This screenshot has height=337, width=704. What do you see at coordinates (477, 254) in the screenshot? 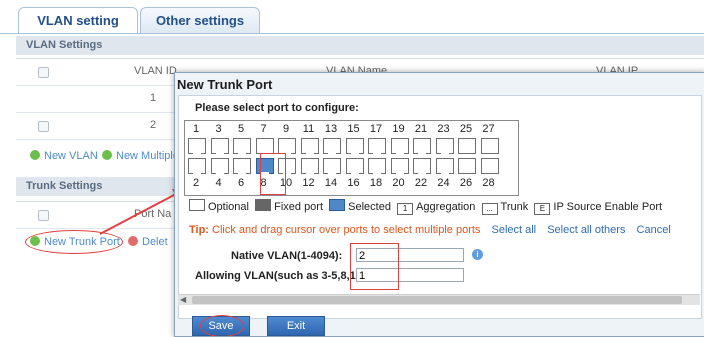
I see `info-icon: i` at bounding box center [477, 254].